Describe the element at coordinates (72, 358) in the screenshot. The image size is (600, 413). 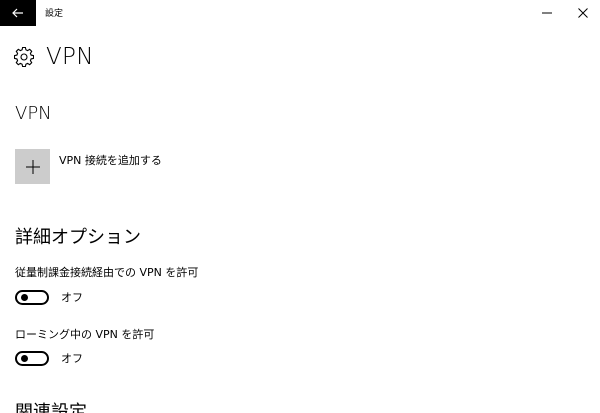
I see `roaming-vpn-state: オフ` at that location.